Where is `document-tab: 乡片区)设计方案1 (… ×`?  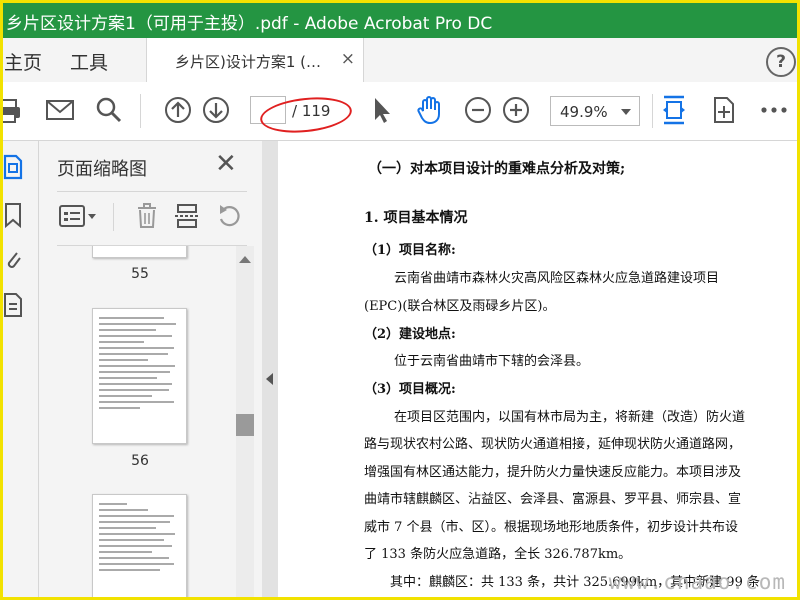 document-tab: 乡片区)设计方案1 (… × is located at coordinates (255, 60).